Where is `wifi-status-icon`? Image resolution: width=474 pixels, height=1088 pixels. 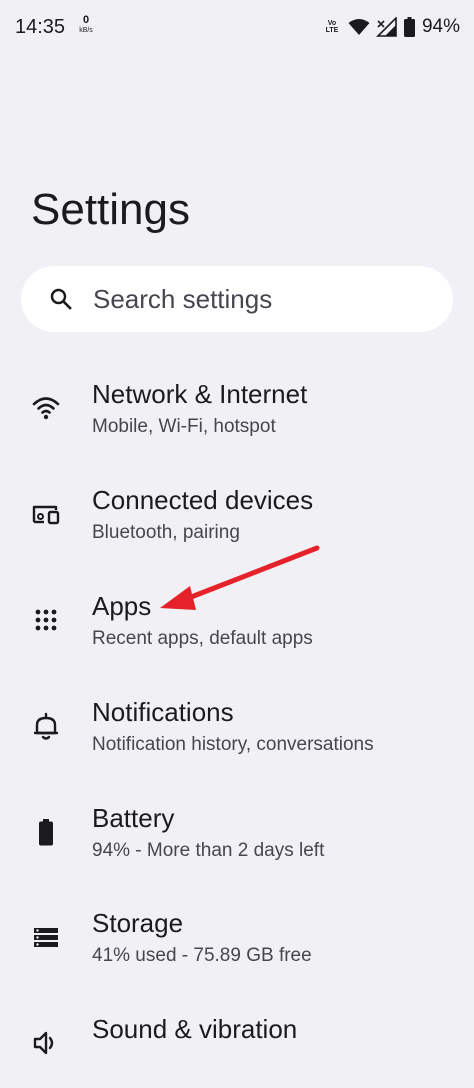
wifi-status-icon is located at coordinates (359, 27).